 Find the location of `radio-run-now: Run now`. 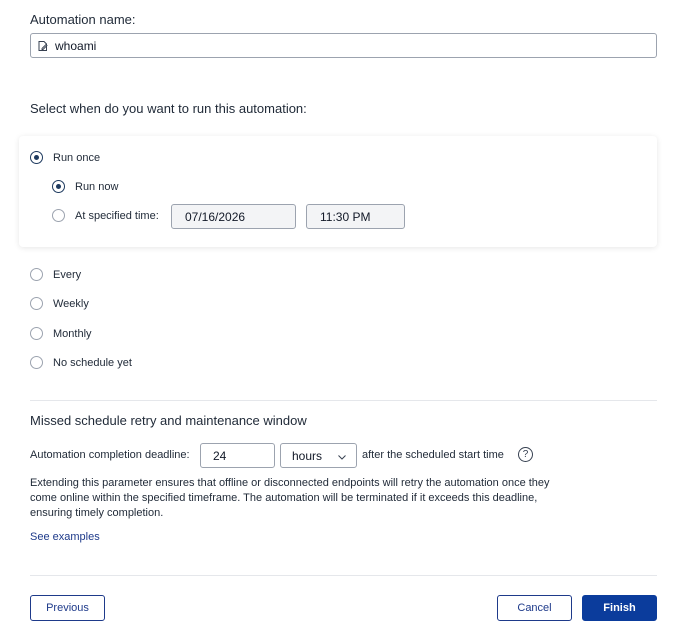

radio-run-now: Run now is located at coordinates (85, 186).